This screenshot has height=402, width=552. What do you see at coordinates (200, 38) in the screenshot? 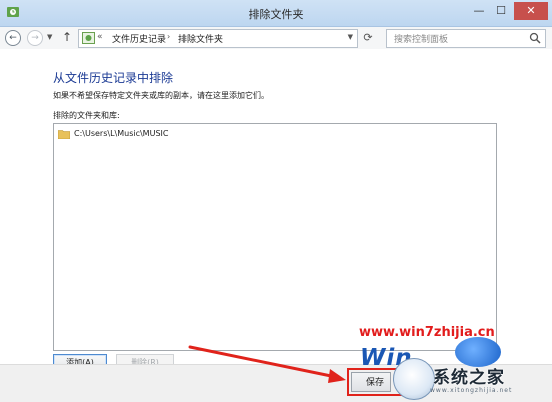
I see `breadcrumb-exclude-folders: 排除文件夹` at bounding box center [200, 38].